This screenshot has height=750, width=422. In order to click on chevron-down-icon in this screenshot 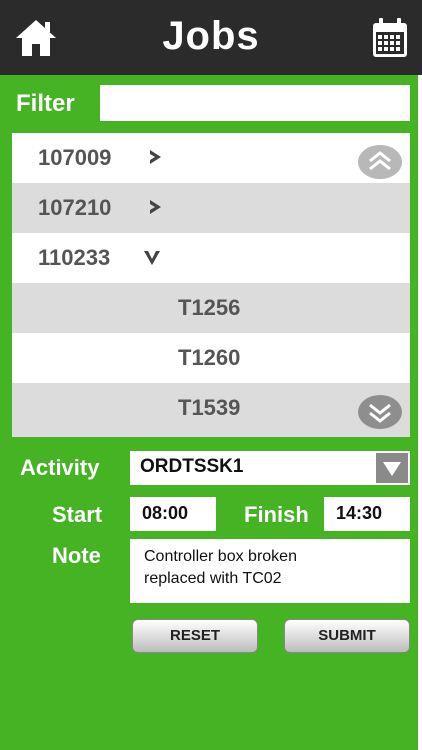, I will do `click(152, 257)`.